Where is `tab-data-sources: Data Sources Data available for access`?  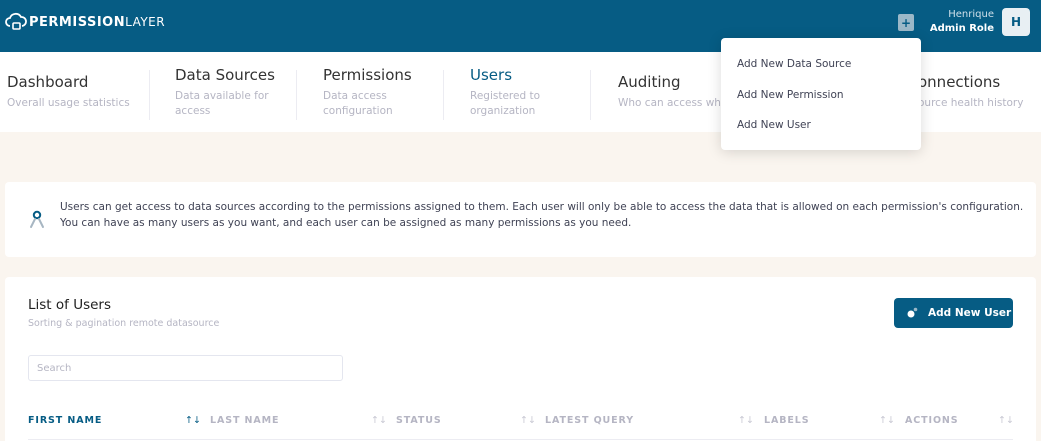
tab-data-sources: Data Sources Data available for access is located at coordinates (235, 92).